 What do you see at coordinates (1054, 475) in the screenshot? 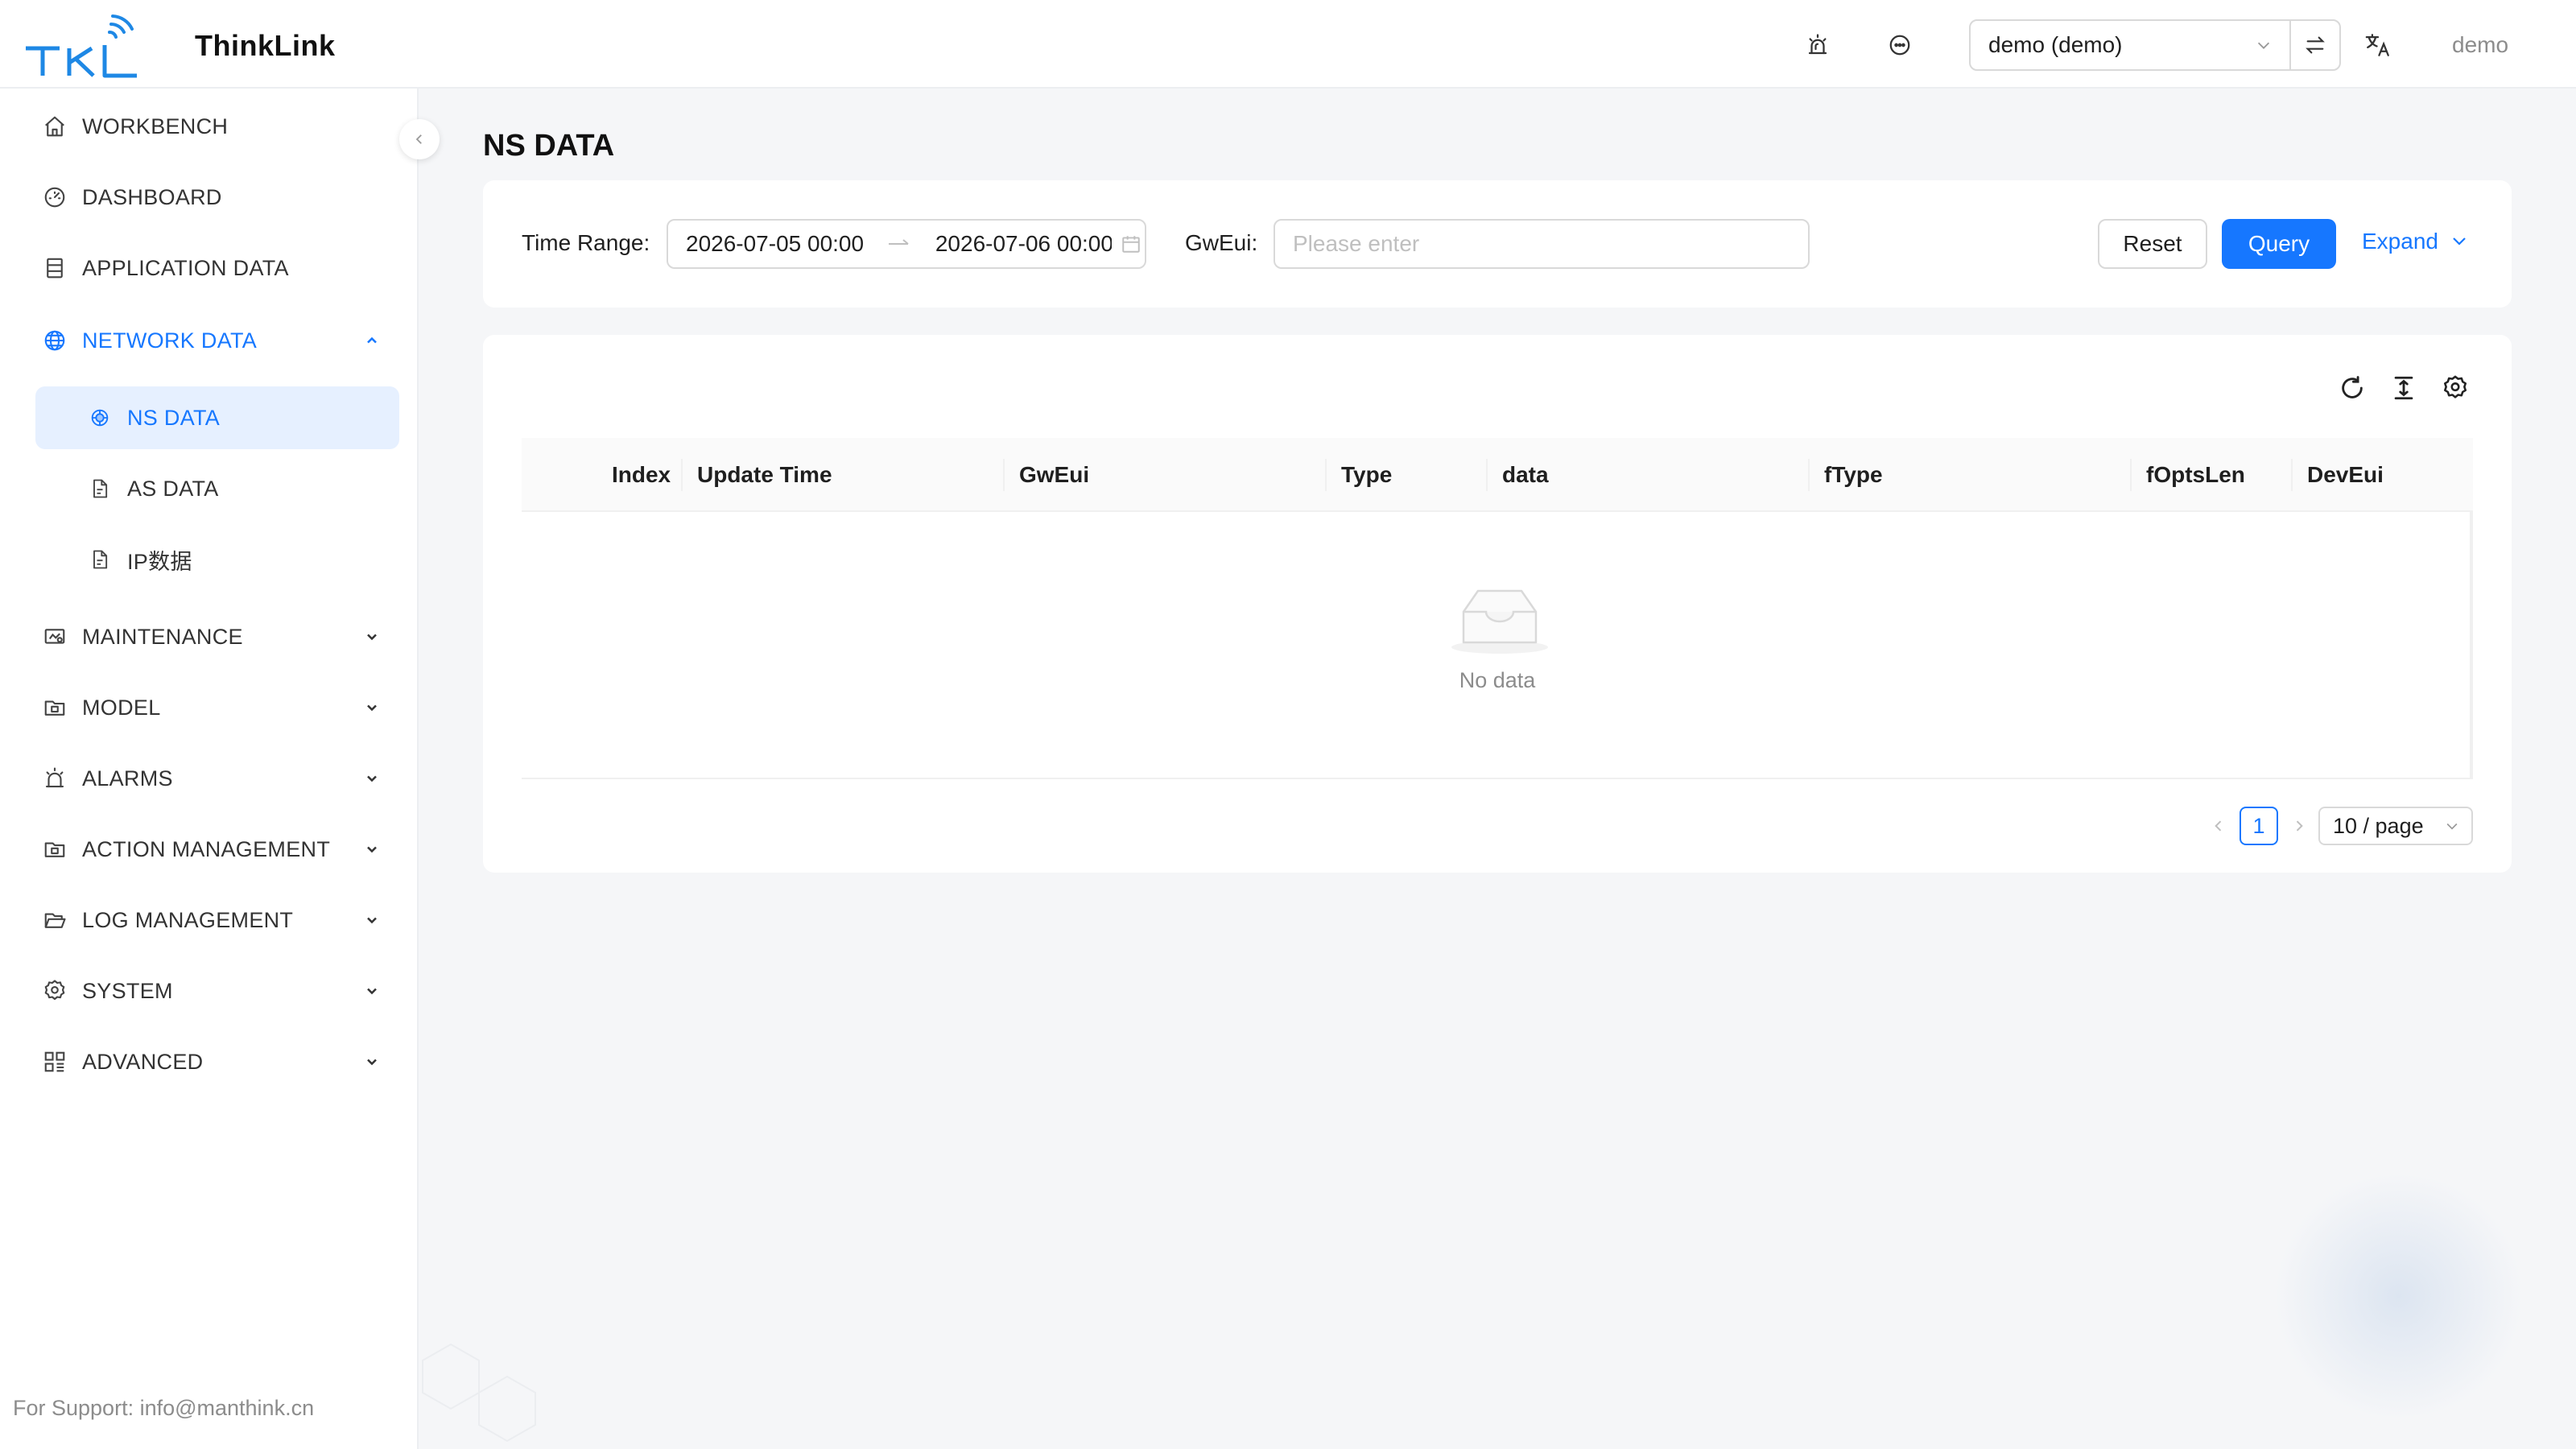
I see `column-header-gweui: GwEui` at bounding box center [1054, 475].